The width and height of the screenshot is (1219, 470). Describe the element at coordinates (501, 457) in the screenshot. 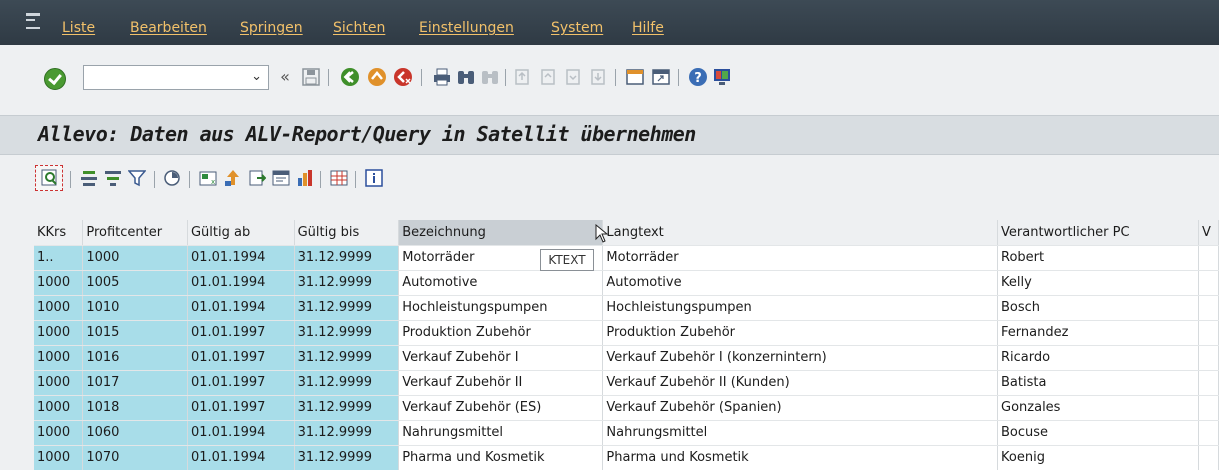

I see `table-cell: Pharma und Kosmetik` at that location.